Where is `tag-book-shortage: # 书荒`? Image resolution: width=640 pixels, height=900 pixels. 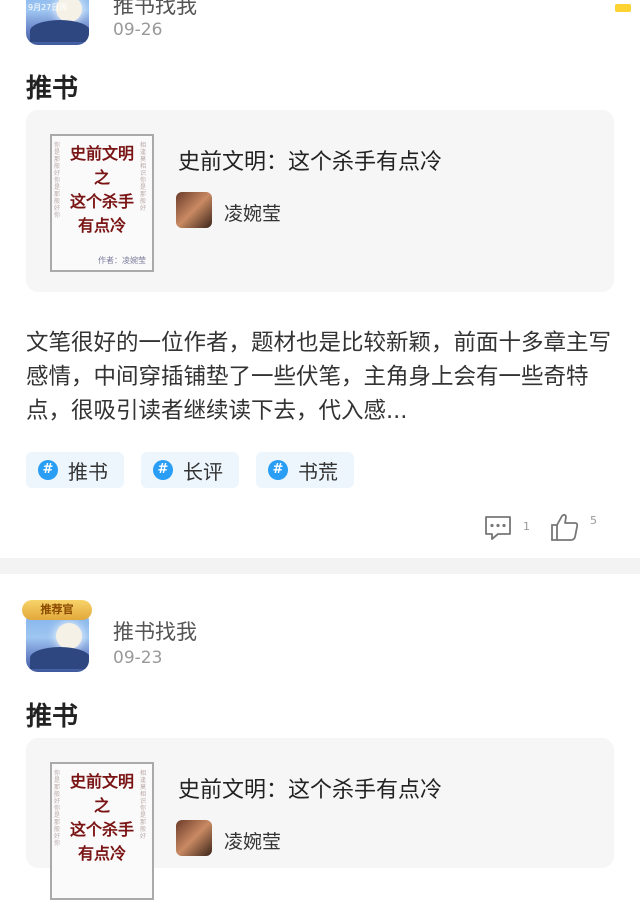
tag-book-shortage: # 书荒 is located at coordinates (305, 470).